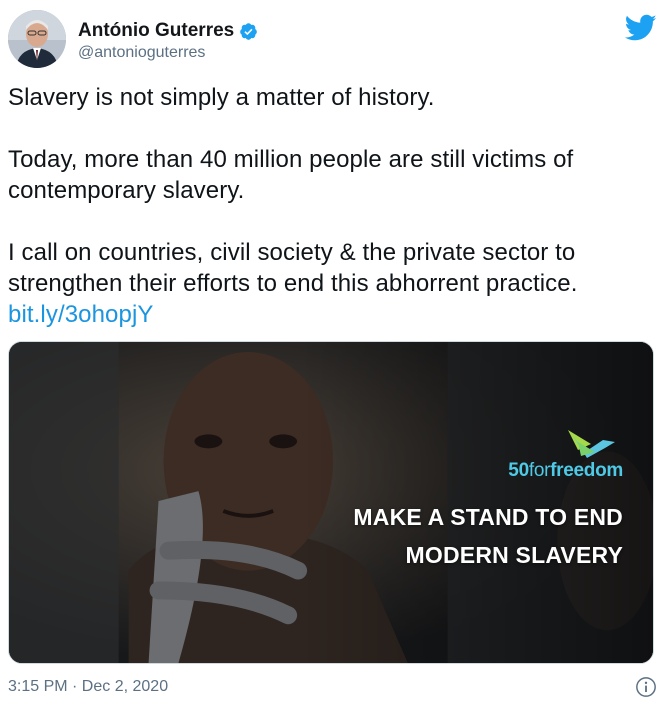 Image resolution: width=671 pixels, height=705 pixels. I want to click on avatar-image, so click(37, 39).